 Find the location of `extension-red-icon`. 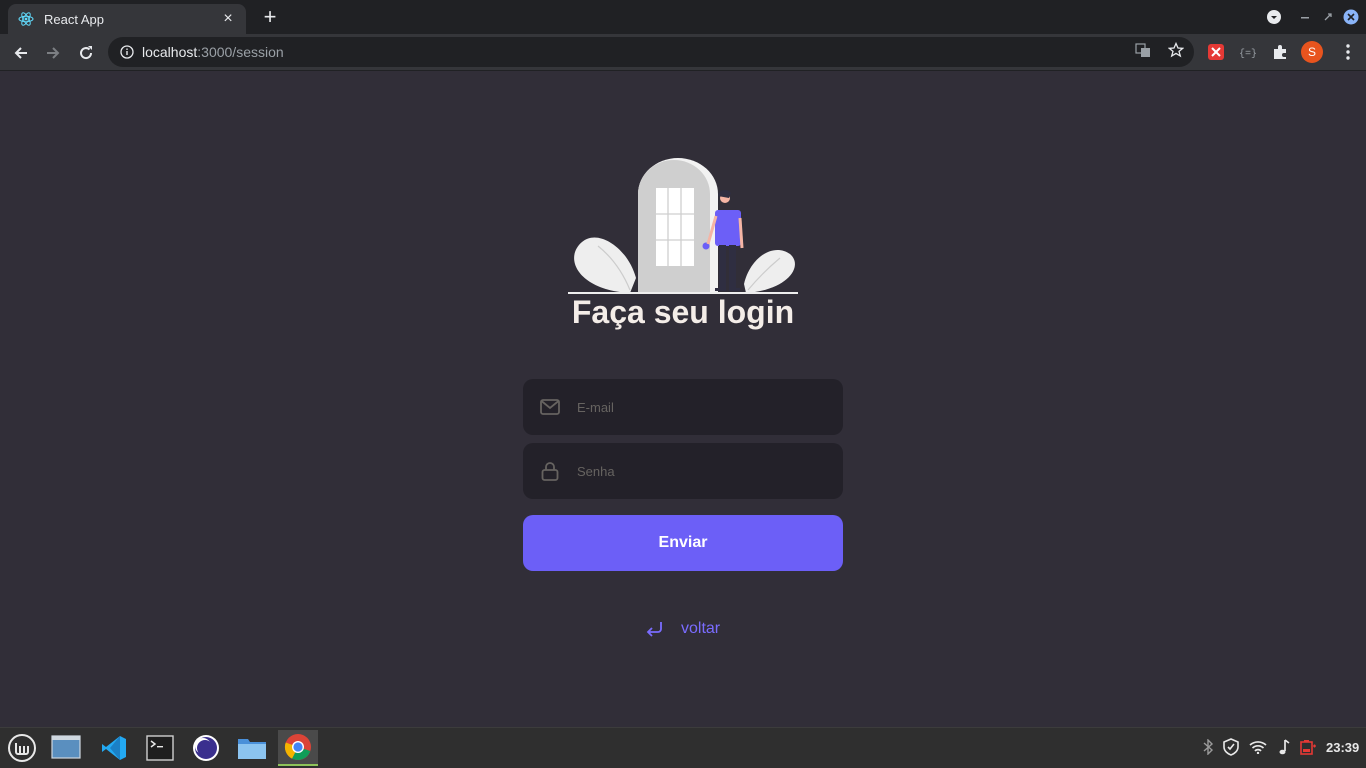

extension-red-icon is located at coordinates (1216, 52).